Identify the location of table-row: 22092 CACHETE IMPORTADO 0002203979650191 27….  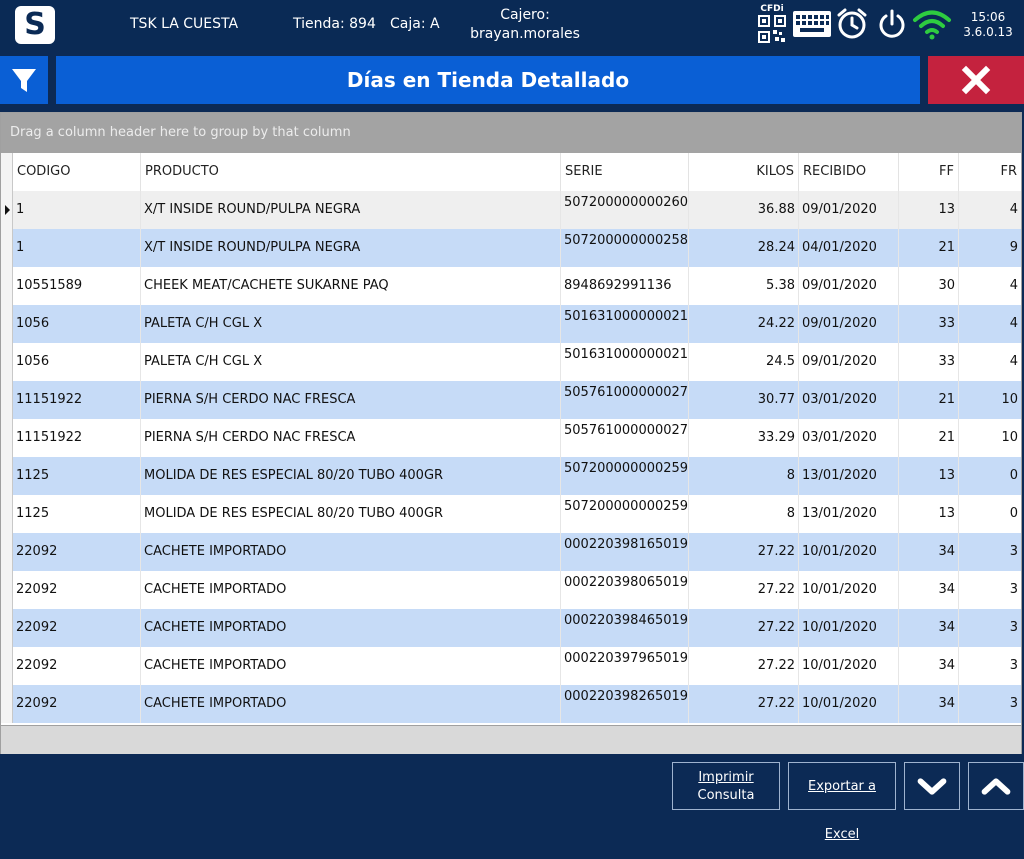
(511, 666).